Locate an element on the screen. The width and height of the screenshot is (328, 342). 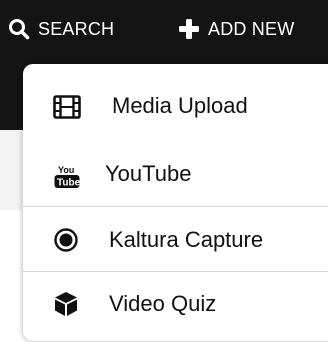
menu-item-label: Media Upload is located at coordinates (180, 105).